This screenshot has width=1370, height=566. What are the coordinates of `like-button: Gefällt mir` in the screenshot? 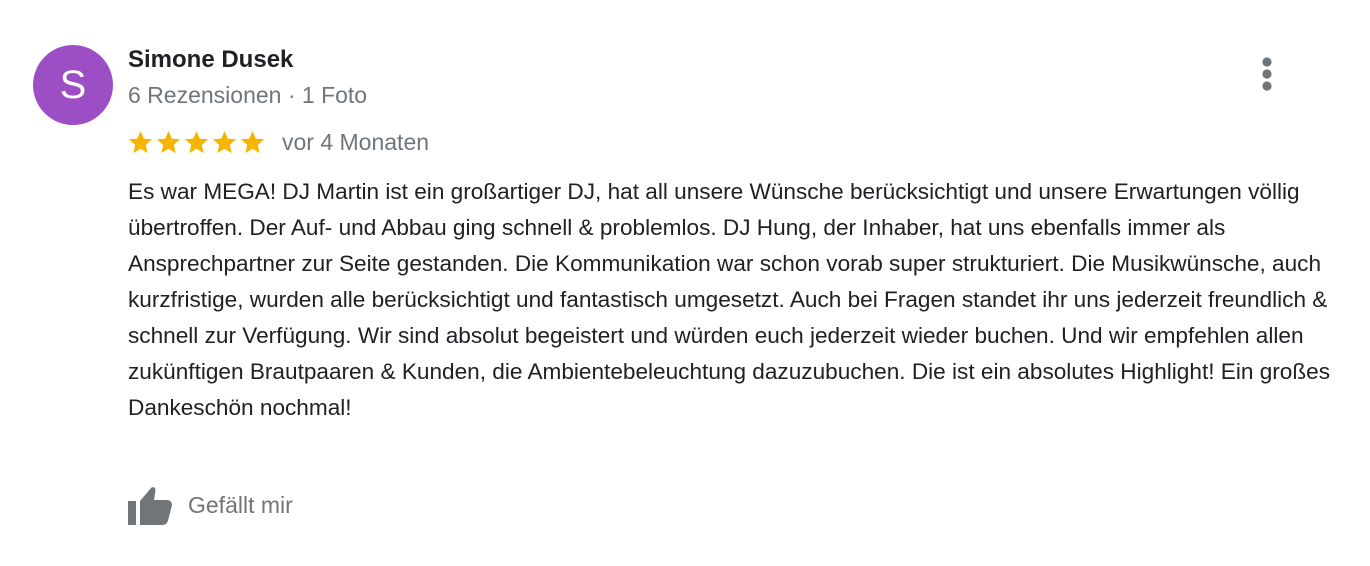 It's located at (209, 505).